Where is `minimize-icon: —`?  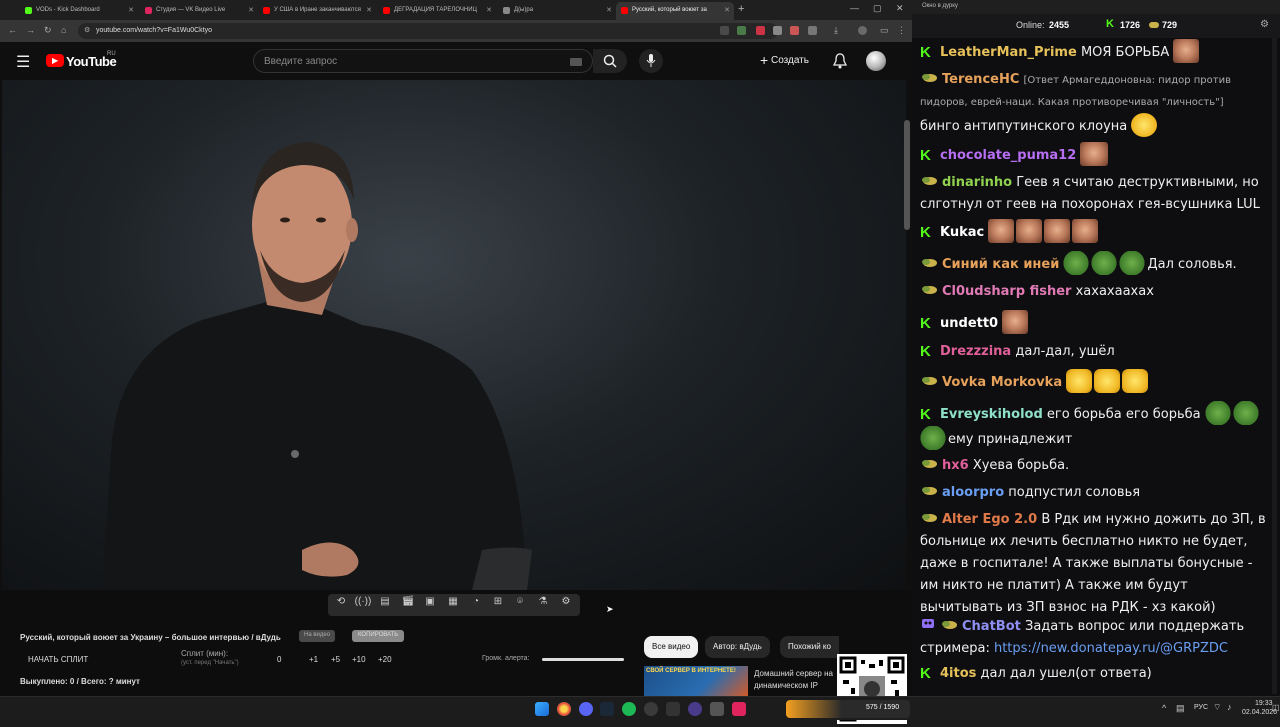 minimize-icon: — is located at coordinates (854, 8).